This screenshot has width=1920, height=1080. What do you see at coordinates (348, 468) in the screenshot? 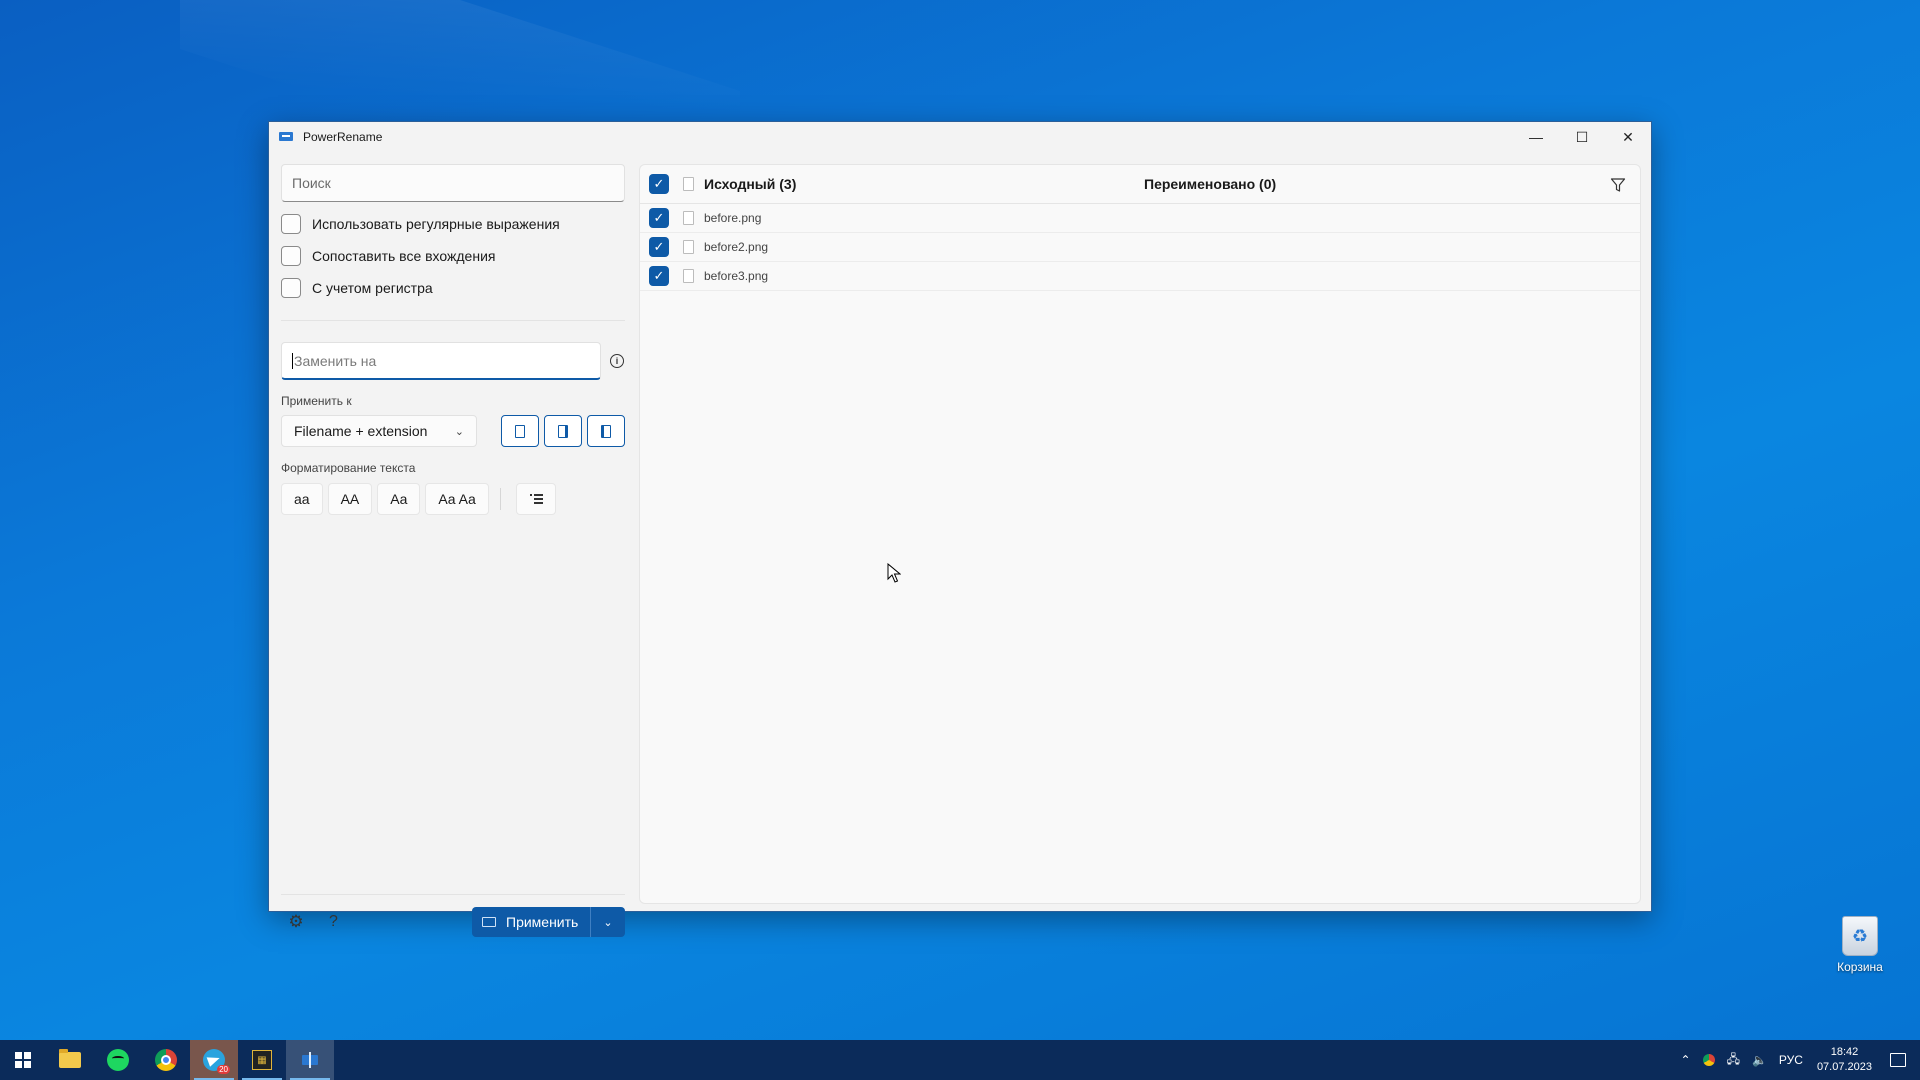
I see `text-formatting-label: Форматирование текста` at bounding box center [348, 468].